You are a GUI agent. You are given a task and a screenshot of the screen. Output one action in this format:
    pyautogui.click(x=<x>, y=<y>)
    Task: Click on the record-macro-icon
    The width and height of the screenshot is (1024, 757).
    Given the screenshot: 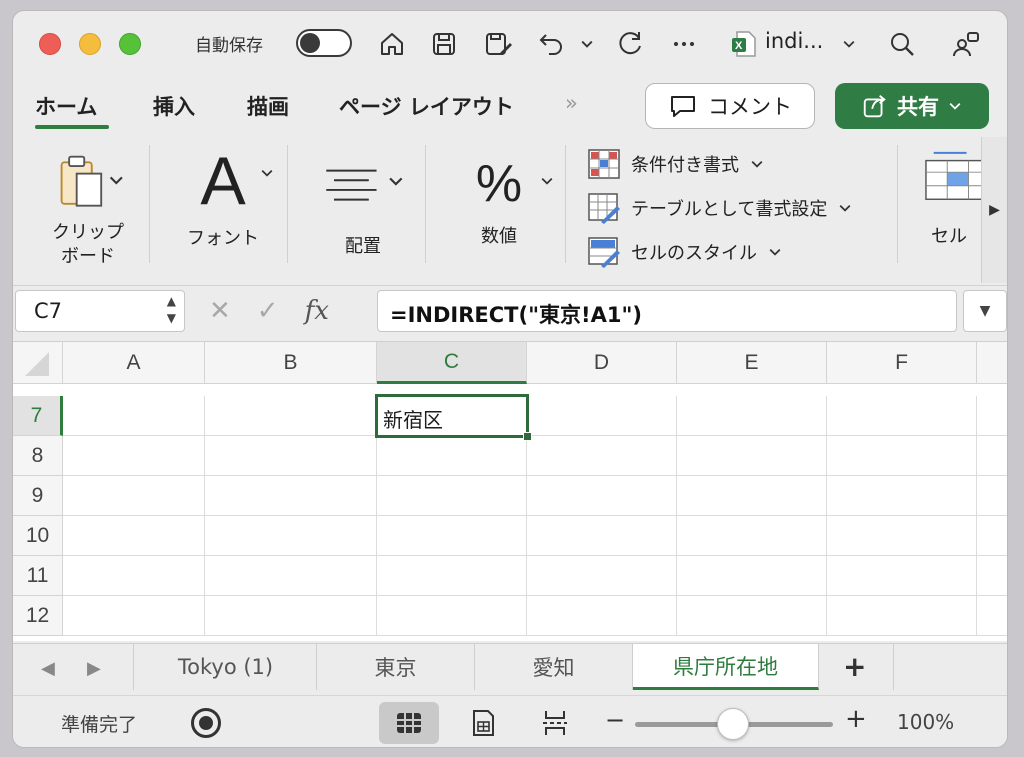 What is the action you would take?
    pyautogui.click(x=206, y=723)
    